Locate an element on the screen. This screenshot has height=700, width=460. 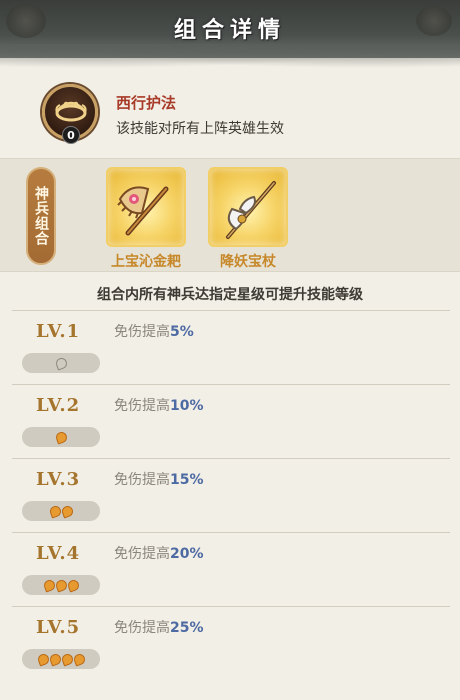
level-effect: 免伤提高5% is located at coordinates (154, 331).